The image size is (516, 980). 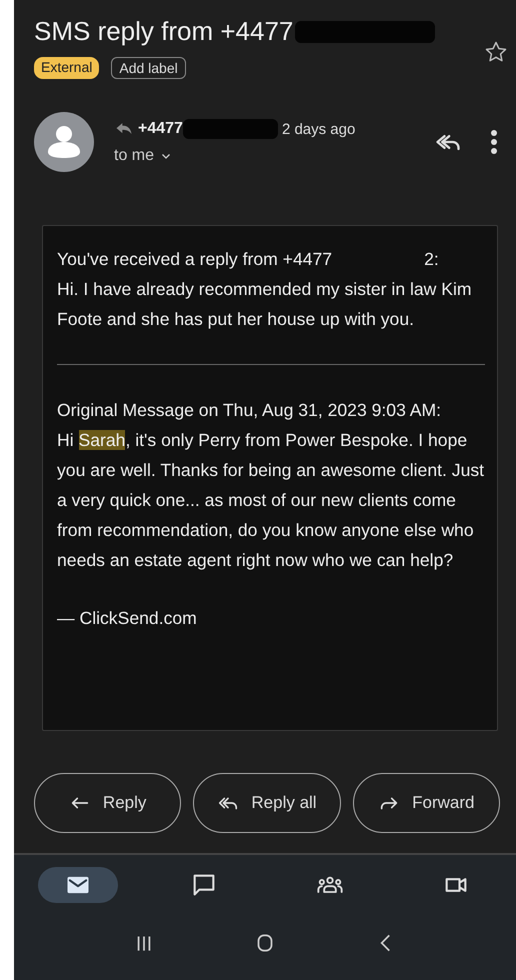 I want to click on body-text: Hi. I have already recommended my sister in law Kim Foote and she has put her house up with you., so click(x=265, y=304).